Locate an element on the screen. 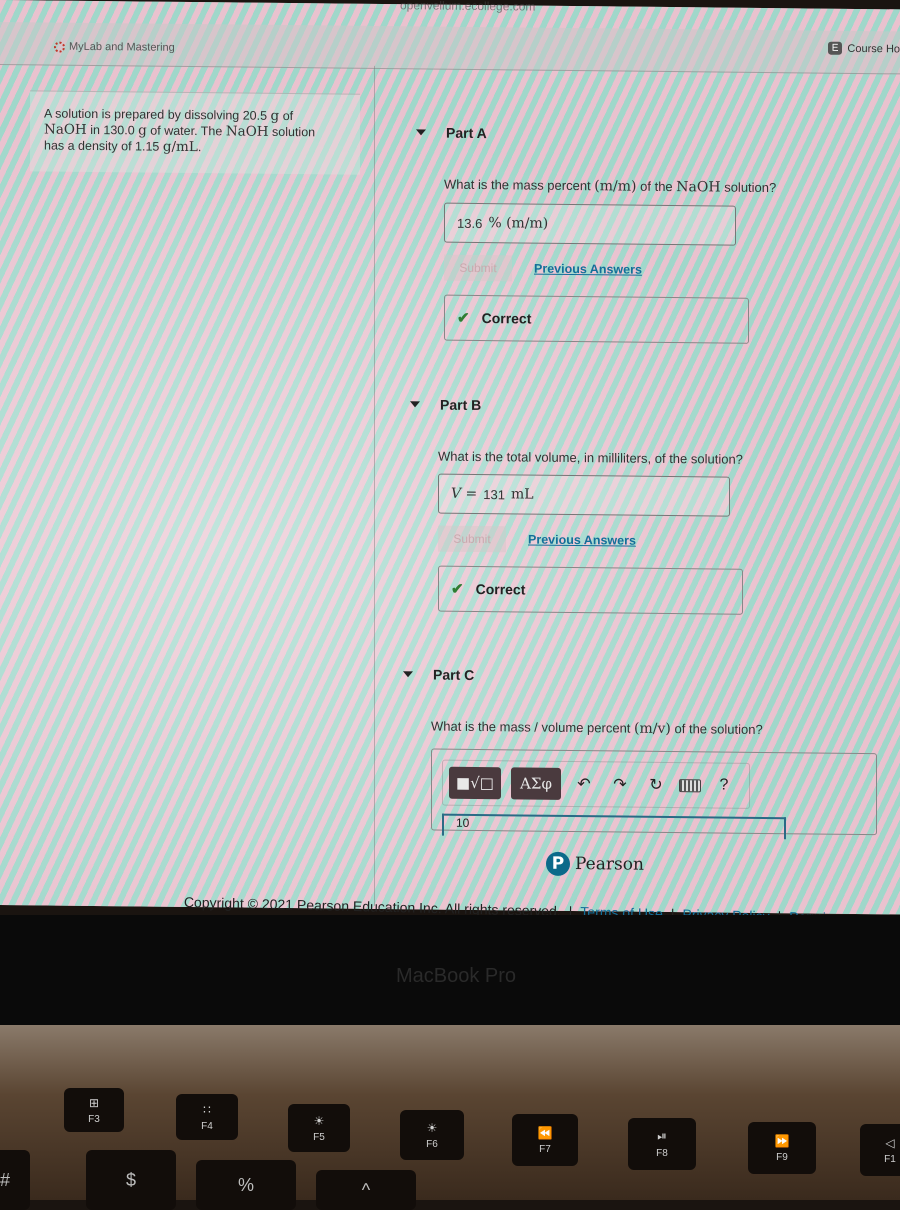 The width and height of the screenshot is (900, 1210). part-c-label: Part C is located at coordinates (454, 674).